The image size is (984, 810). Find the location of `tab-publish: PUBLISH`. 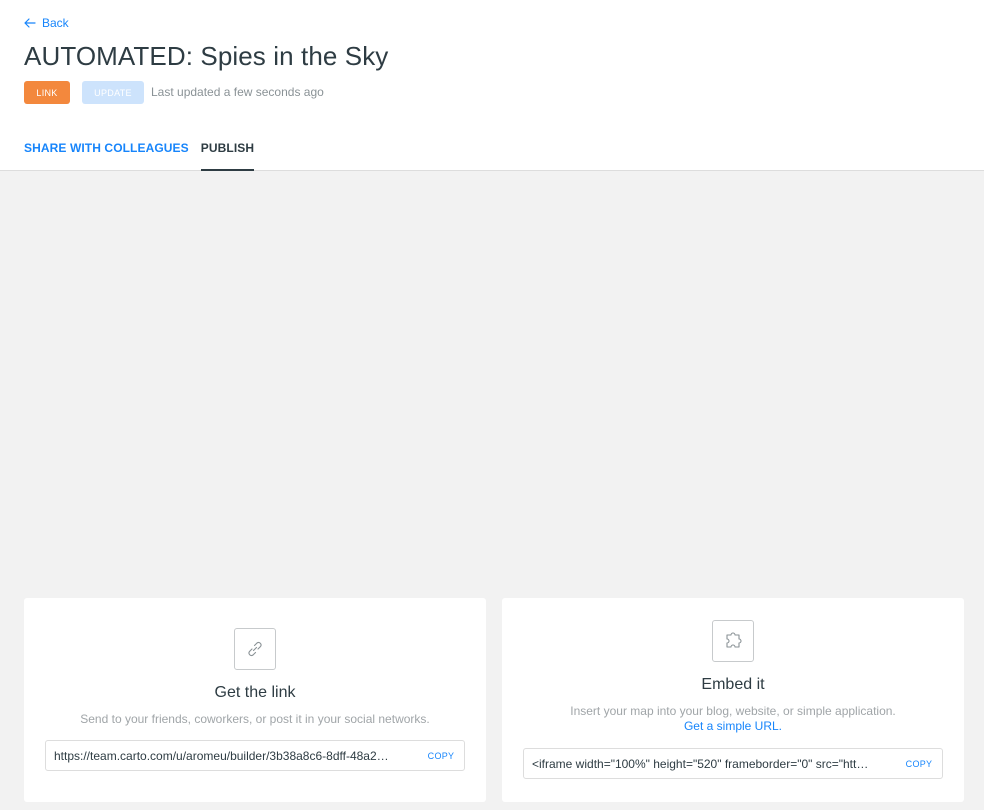

tab-publish: PUBLISH is located at coordinates (227, 151).